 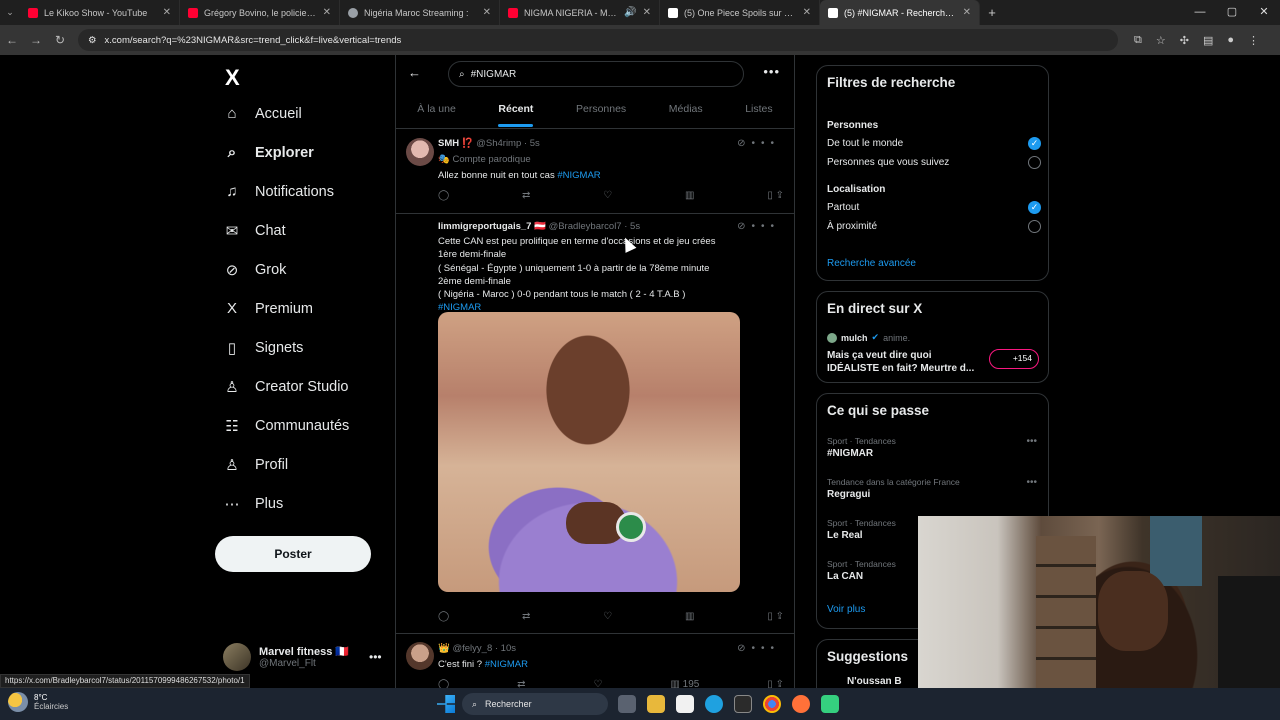 I want to click on search-input, so click(x=590, y=74).